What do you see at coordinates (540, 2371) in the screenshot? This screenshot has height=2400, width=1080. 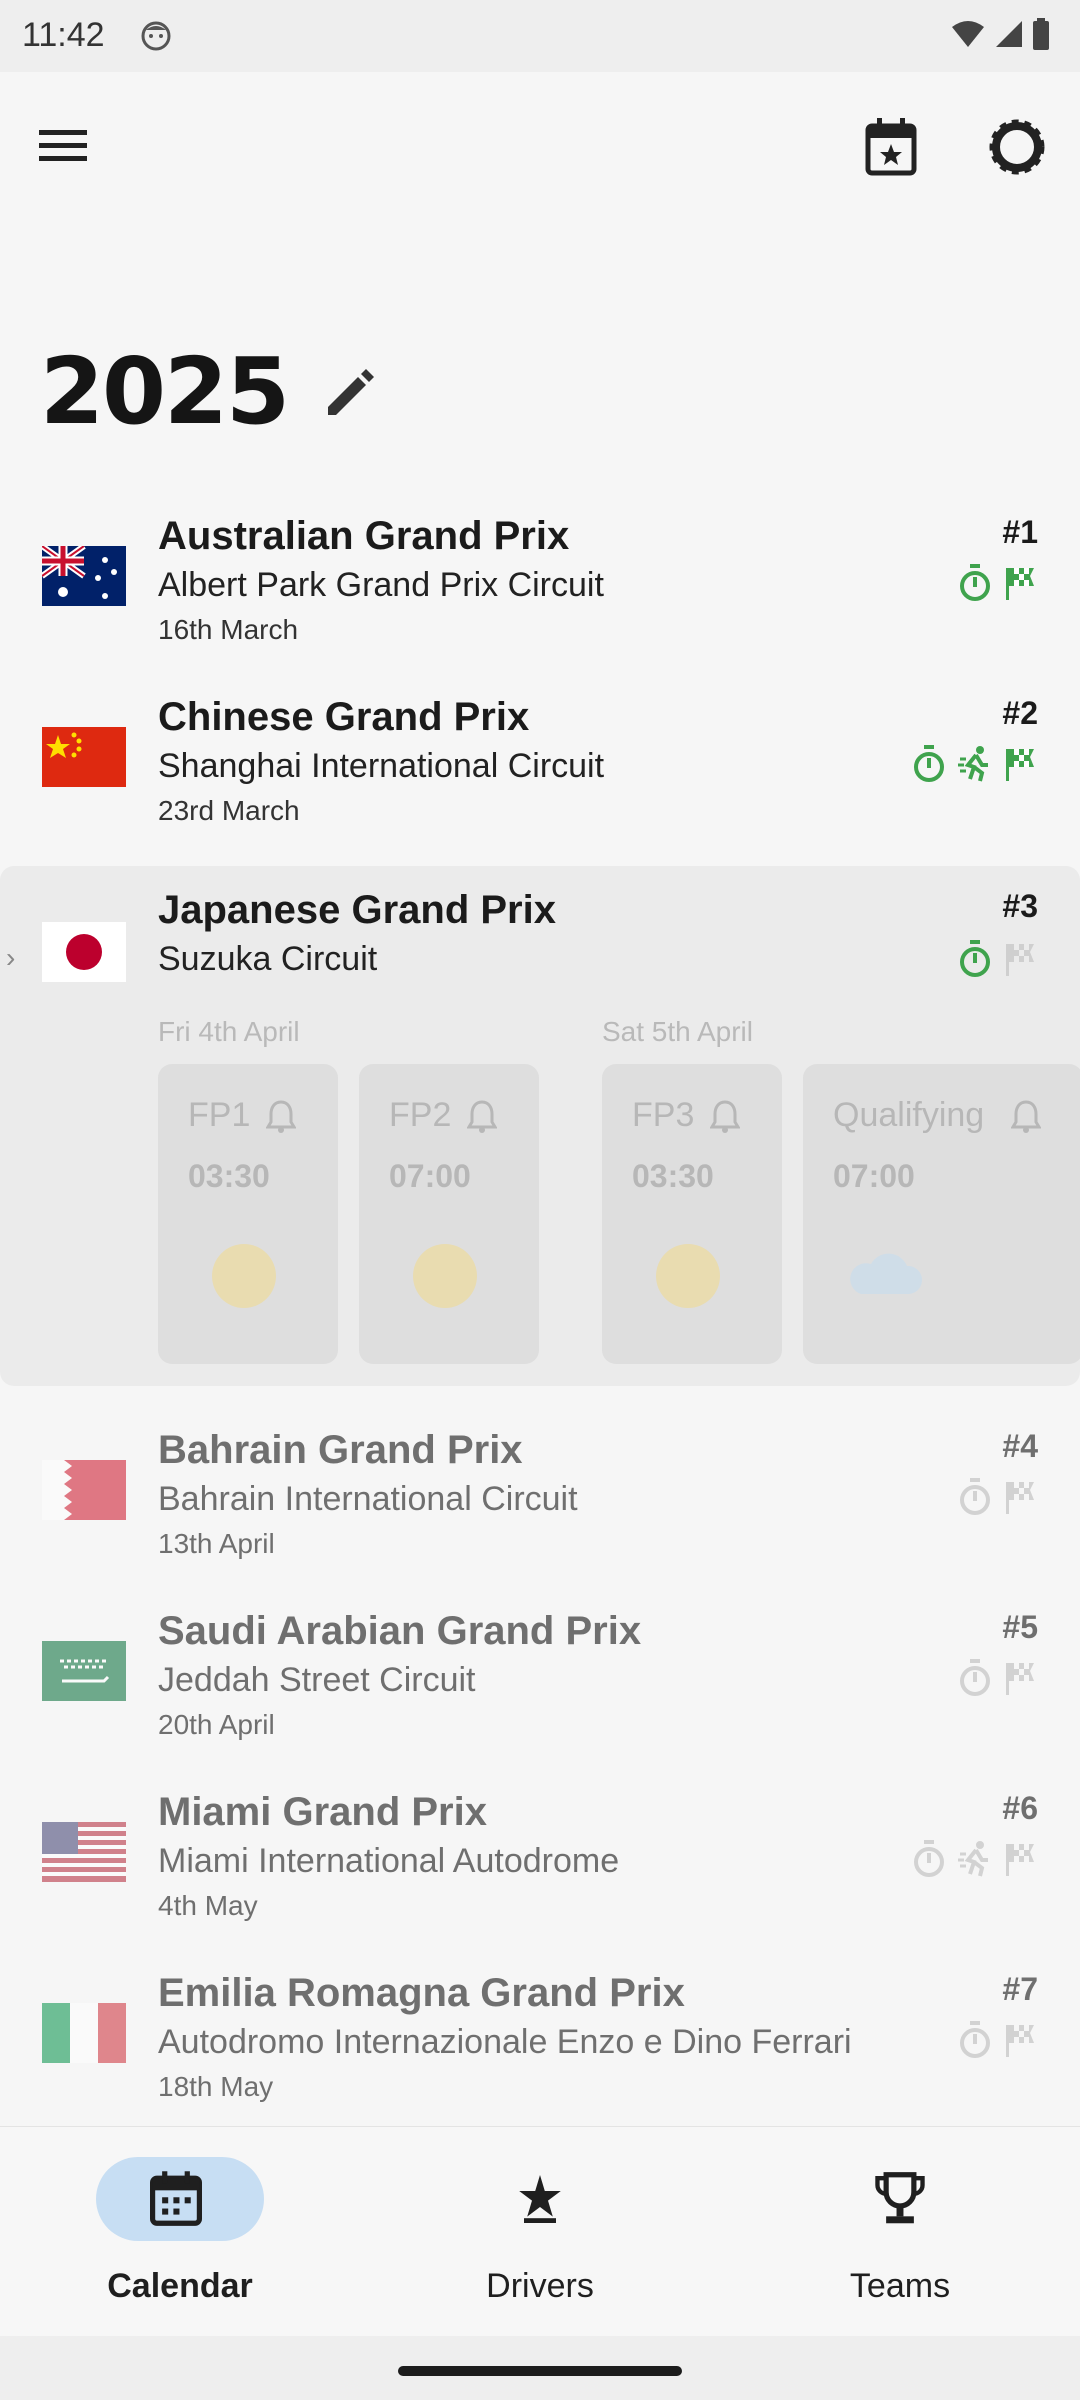 I see `home-gesture-handle` at bounding box center [540, 2371].